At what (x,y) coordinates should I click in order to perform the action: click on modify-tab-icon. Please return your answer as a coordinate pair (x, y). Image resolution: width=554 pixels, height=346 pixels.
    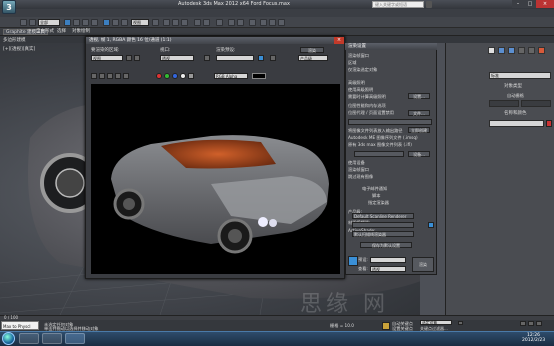
    Looking at the image, I should click on (501, 50).